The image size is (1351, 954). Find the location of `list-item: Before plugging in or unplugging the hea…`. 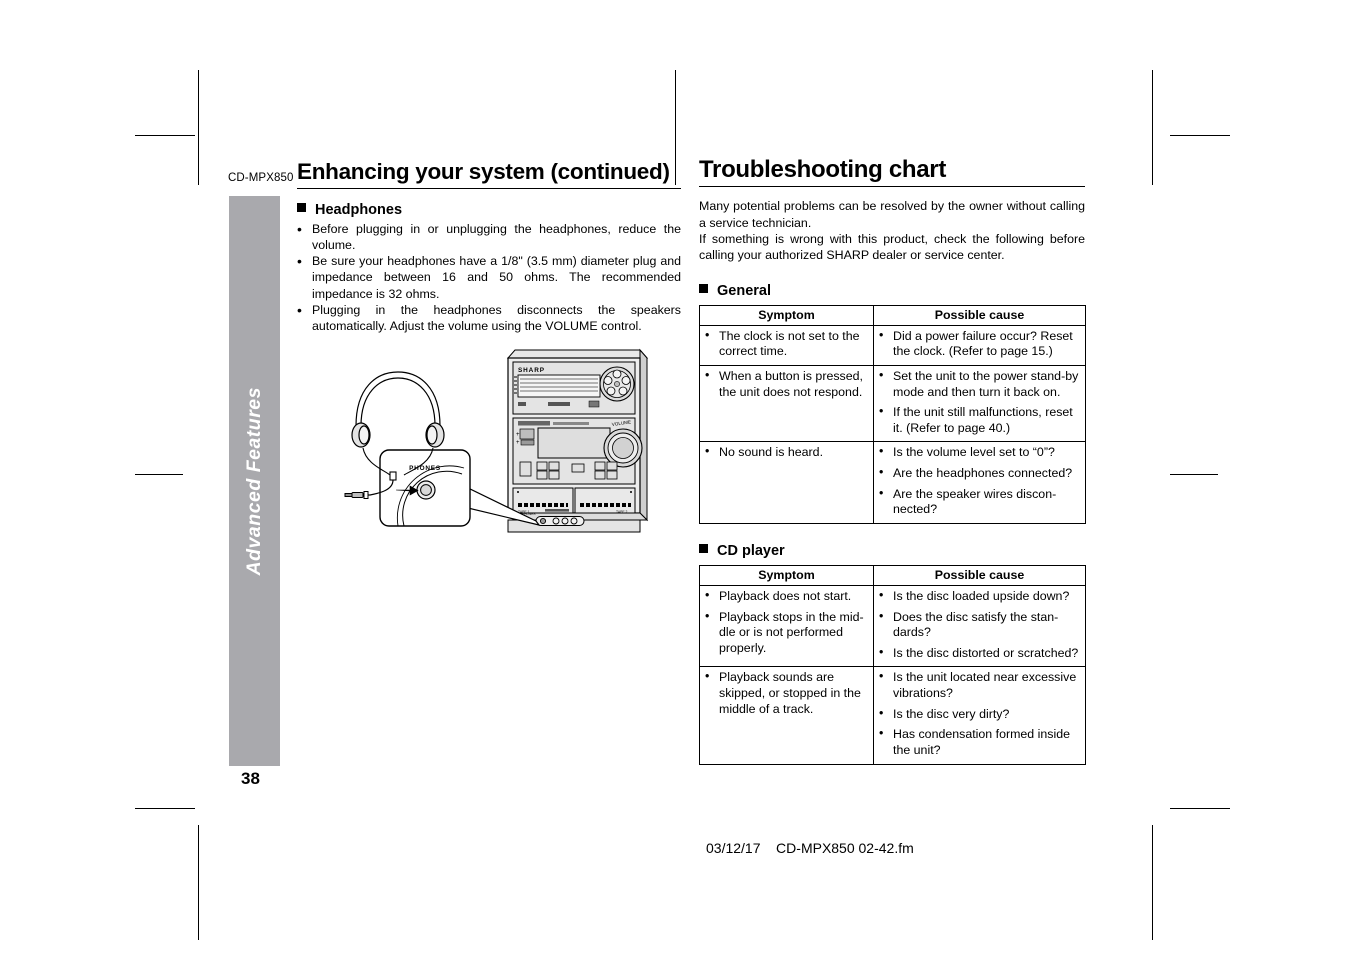

list-item: Before plugging in or unplugging the hea… is located at coordinates (489, 237).